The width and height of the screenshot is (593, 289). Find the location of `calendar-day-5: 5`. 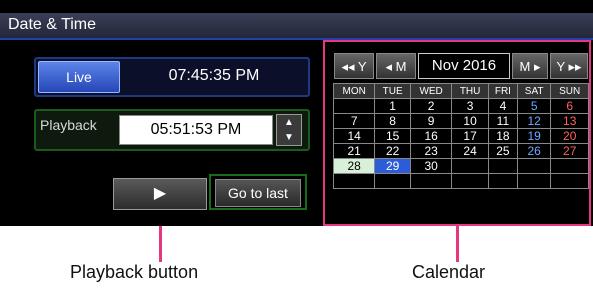

calendar-day-5: 5 is located at coordinates (534, 106).